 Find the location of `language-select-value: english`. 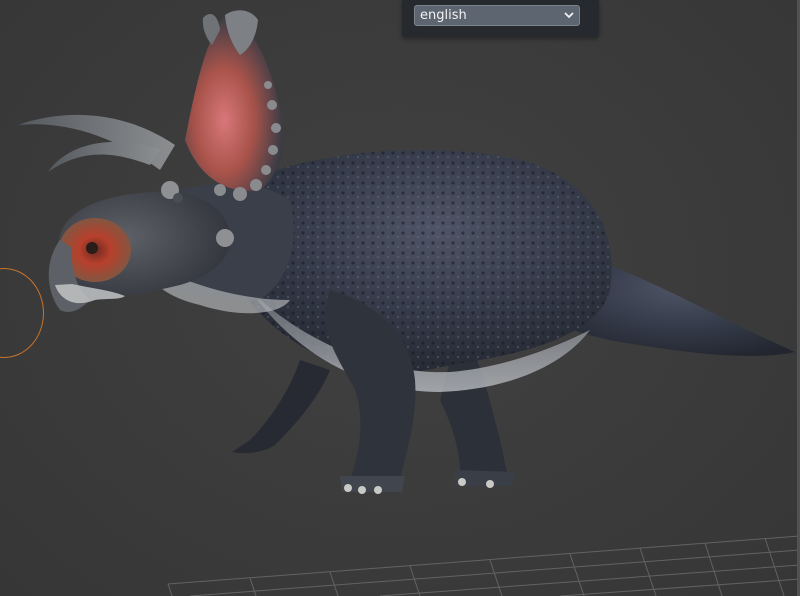

language-select-value: english is located at coordinates (443, 15).